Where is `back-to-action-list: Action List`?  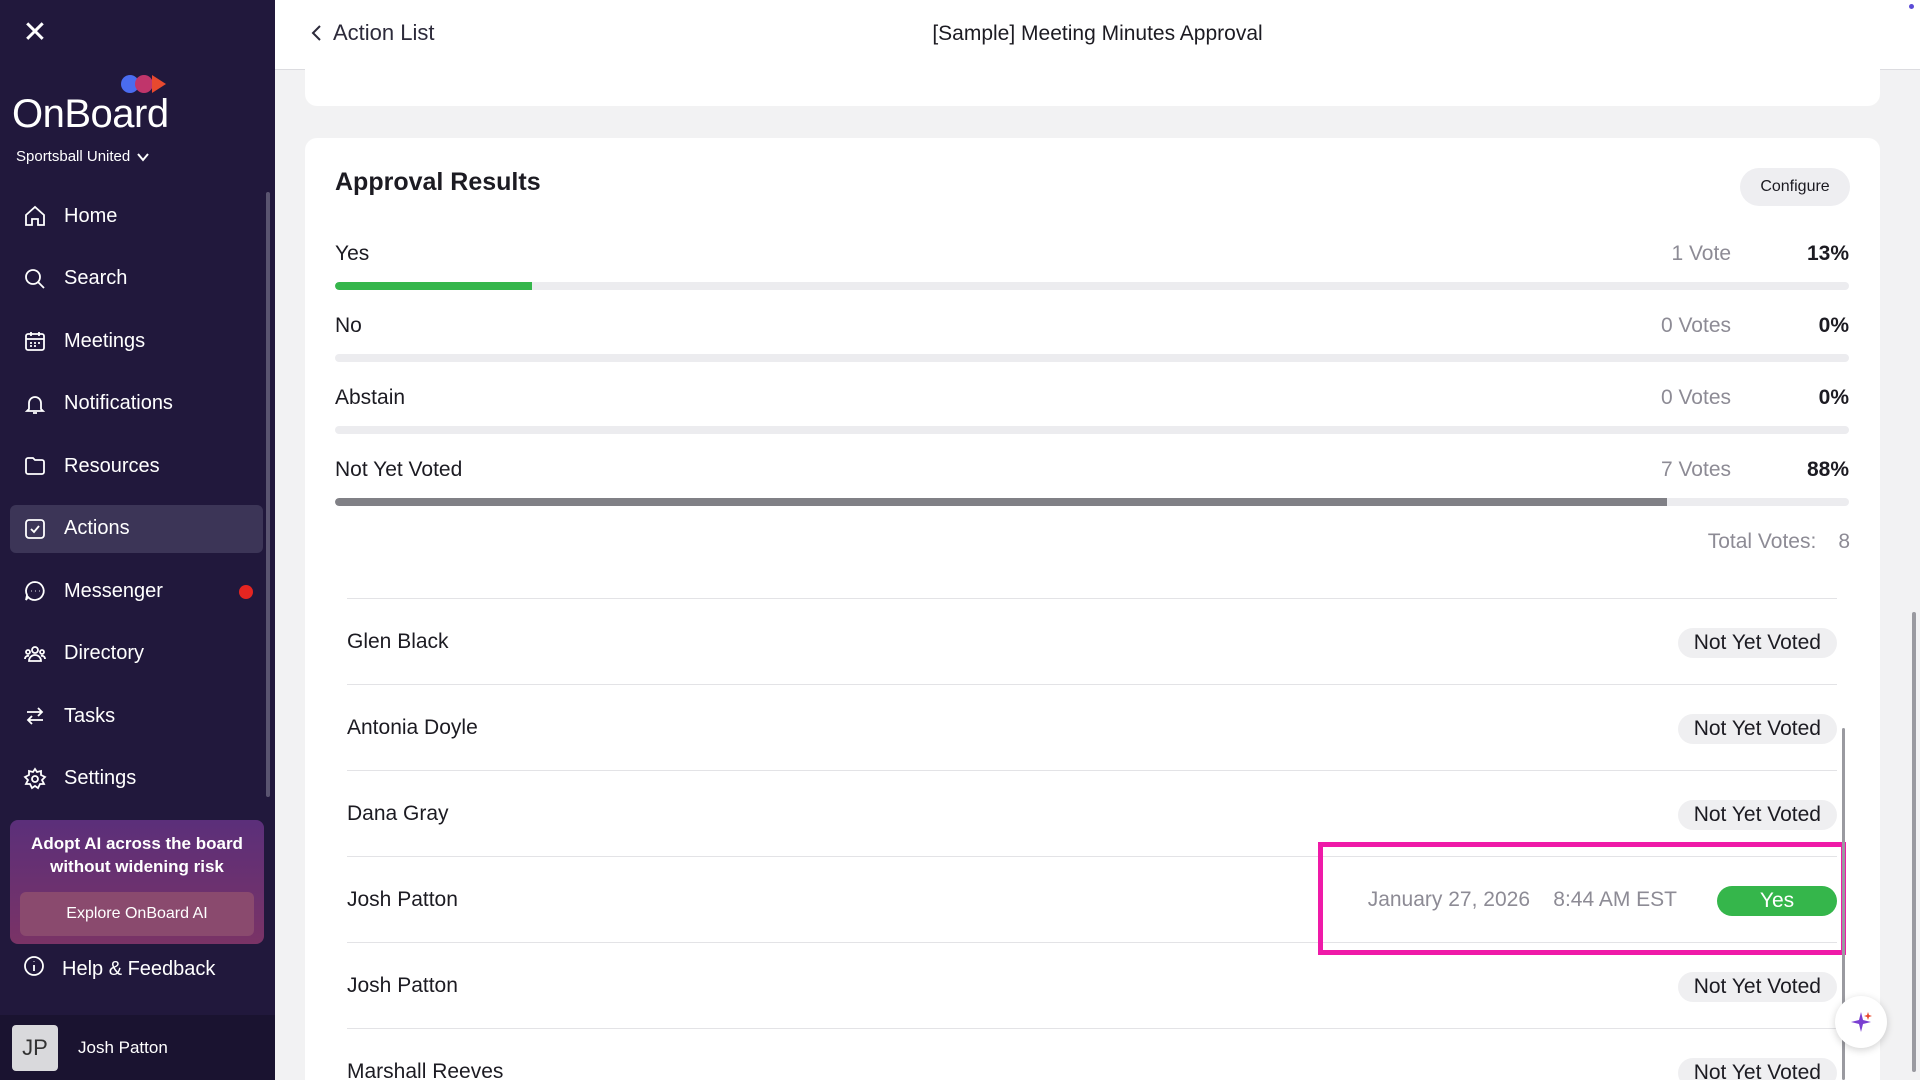
back-to-action-list: Action List is located at coordinates (372, 33).